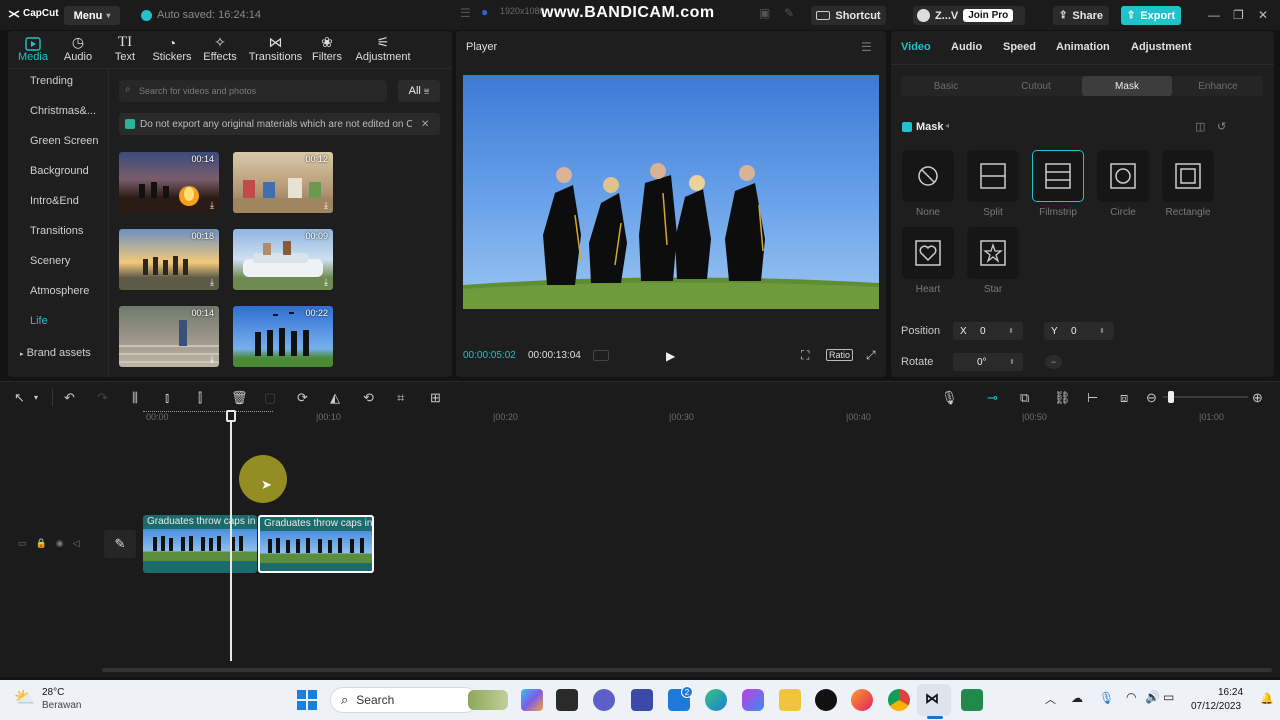  I want to click on capcut-taskbar-icon: ⋈, so click(932, 698).